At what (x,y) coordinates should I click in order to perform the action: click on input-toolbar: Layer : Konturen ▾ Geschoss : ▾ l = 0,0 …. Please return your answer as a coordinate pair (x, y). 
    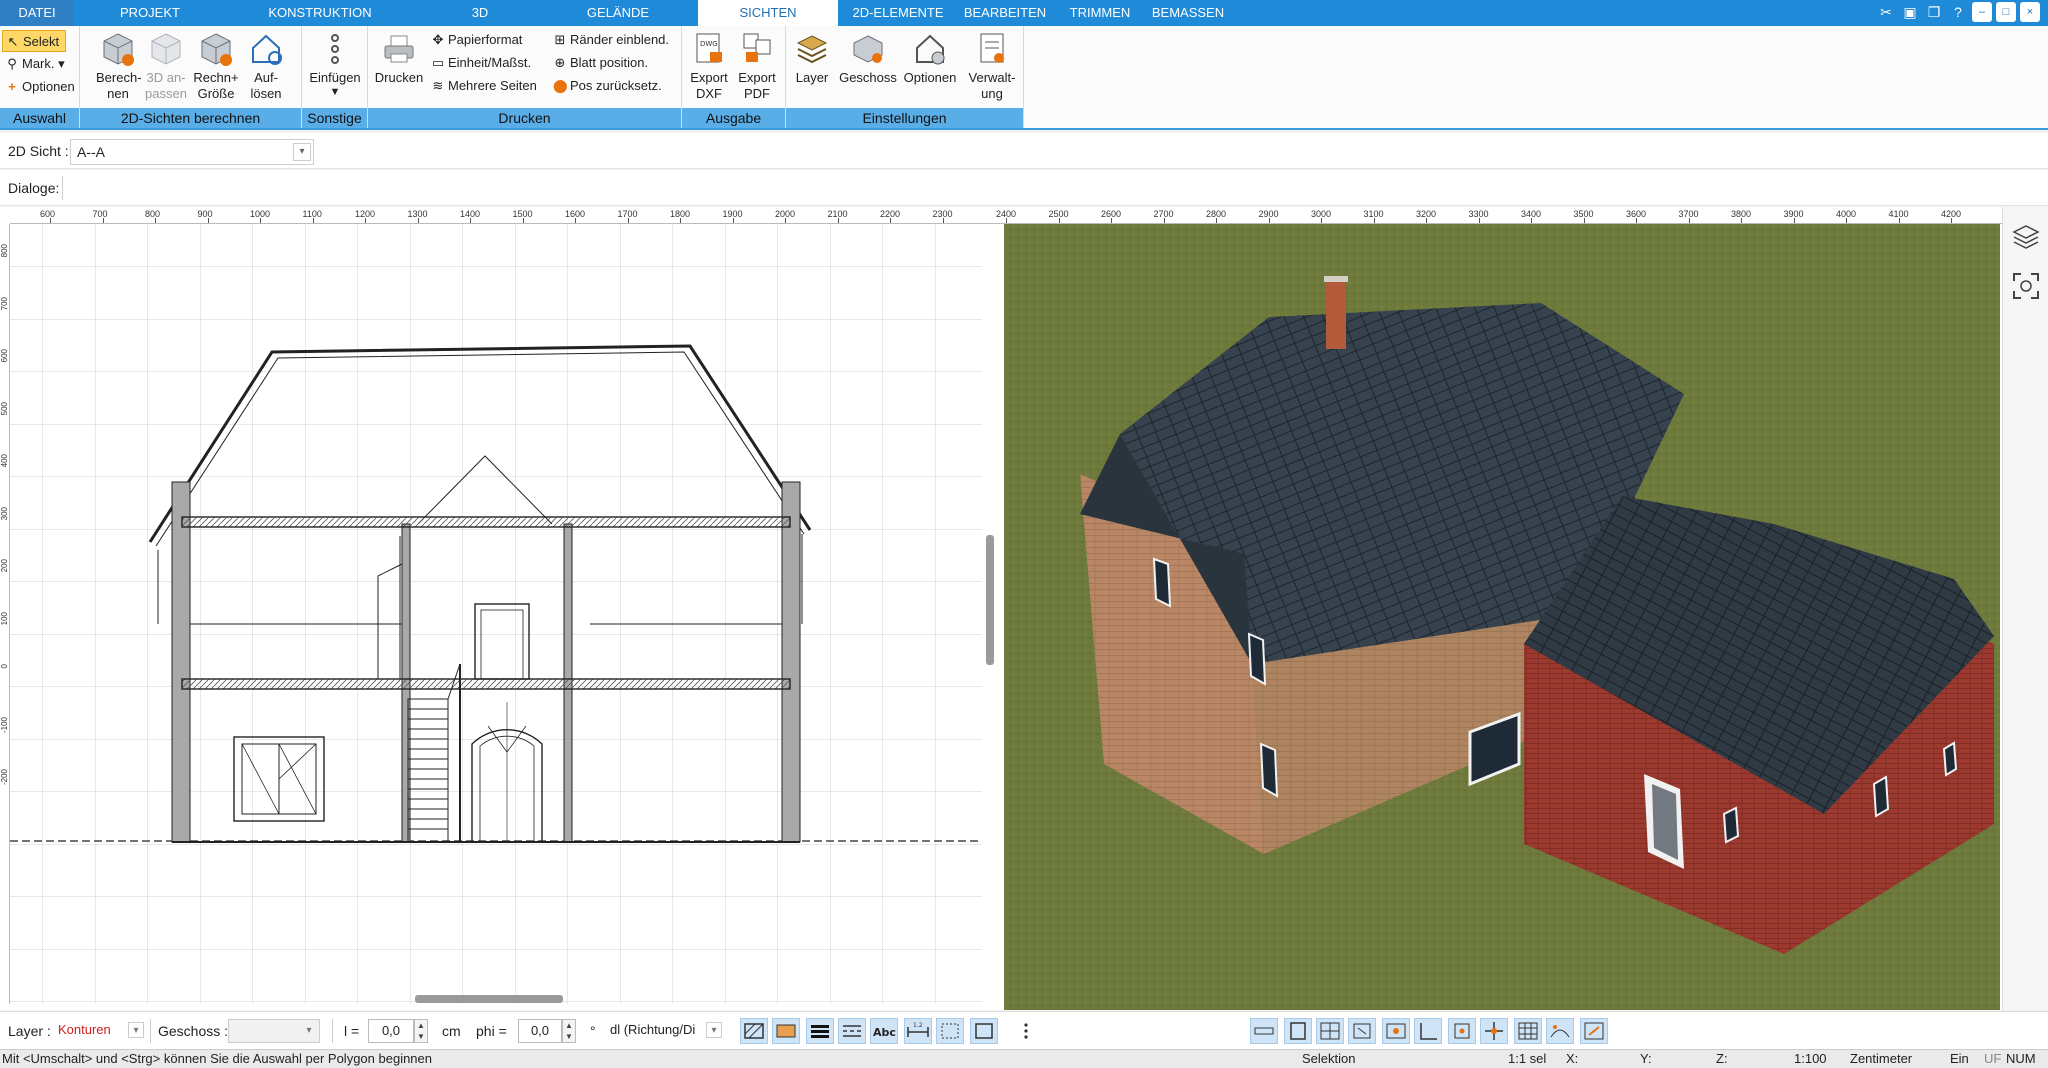
    Looking at the image, I should click on (1024, 1030).